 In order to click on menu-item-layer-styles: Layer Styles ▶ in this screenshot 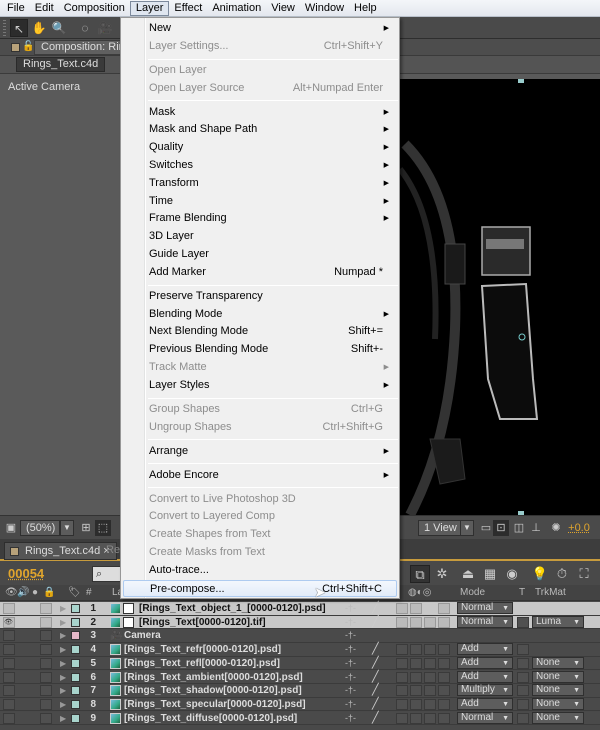, I will do `click(260, 386)`.